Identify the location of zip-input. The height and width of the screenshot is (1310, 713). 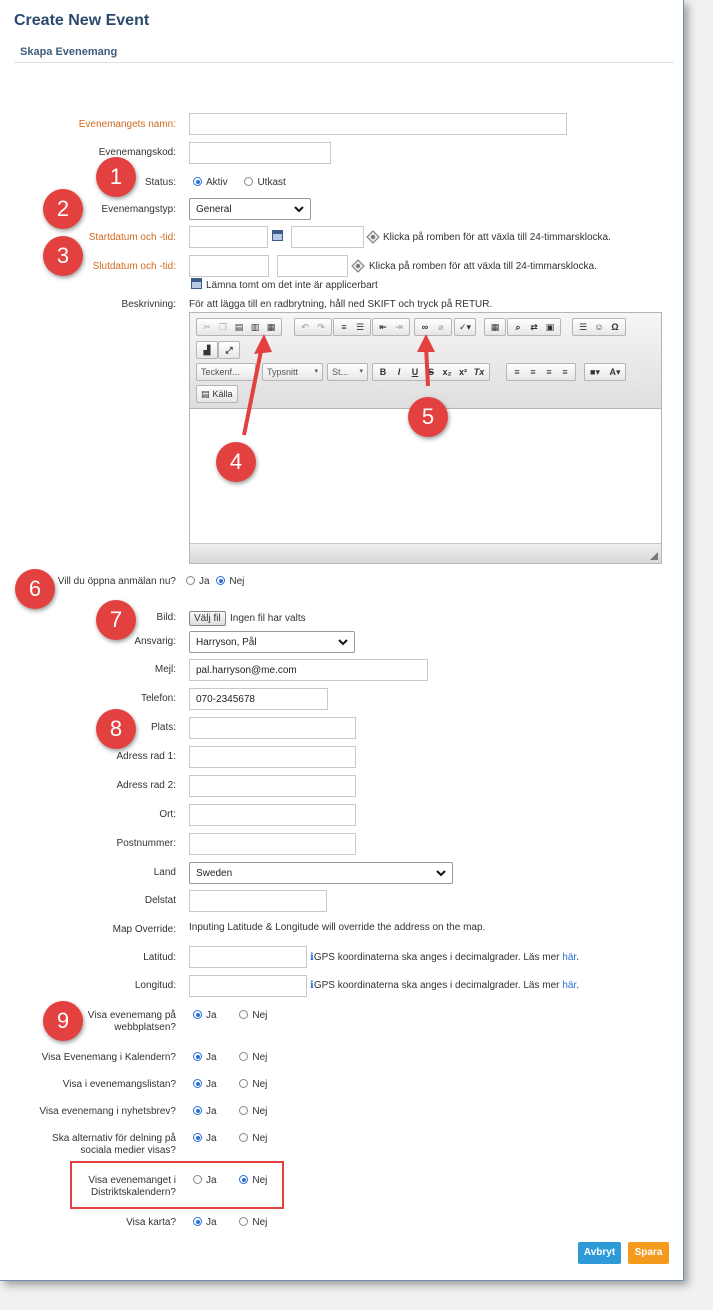
(272, 844).